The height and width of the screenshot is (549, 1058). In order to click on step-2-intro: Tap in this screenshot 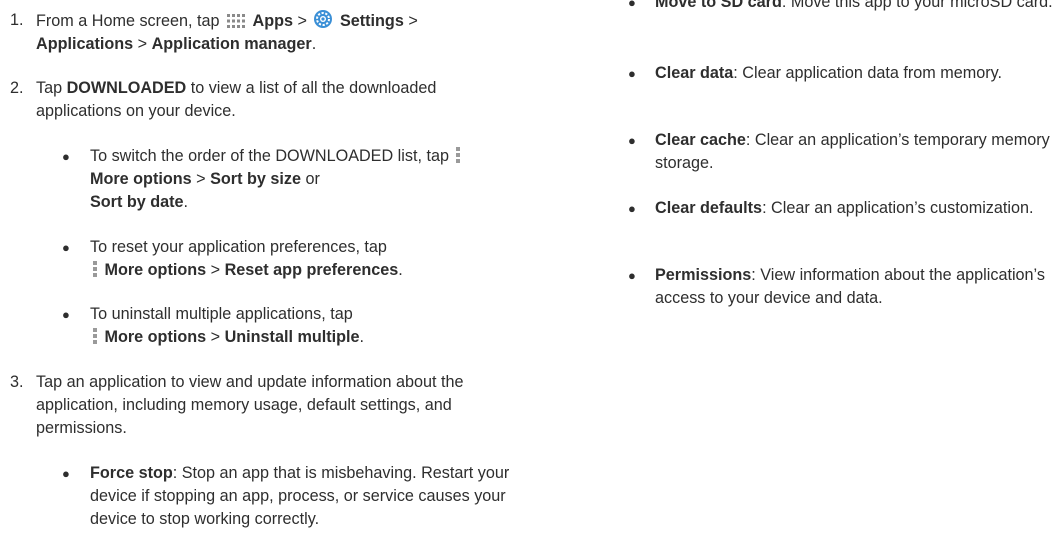, I will do `click(49, 88)`.